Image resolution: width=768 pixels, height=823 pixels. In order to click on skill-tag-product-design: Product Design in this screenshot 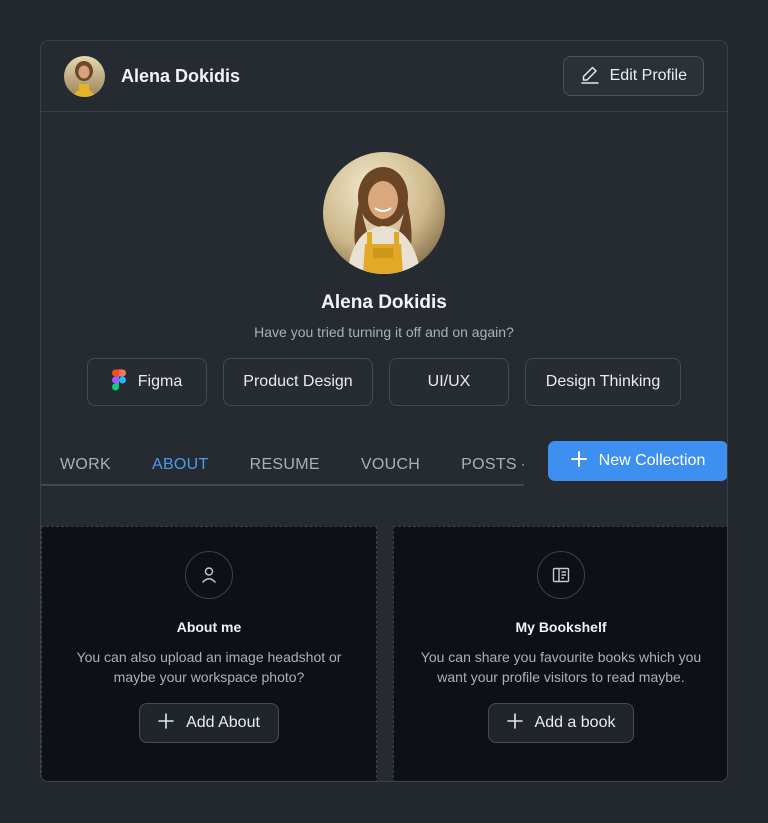, I will do `click(298, 382)`.